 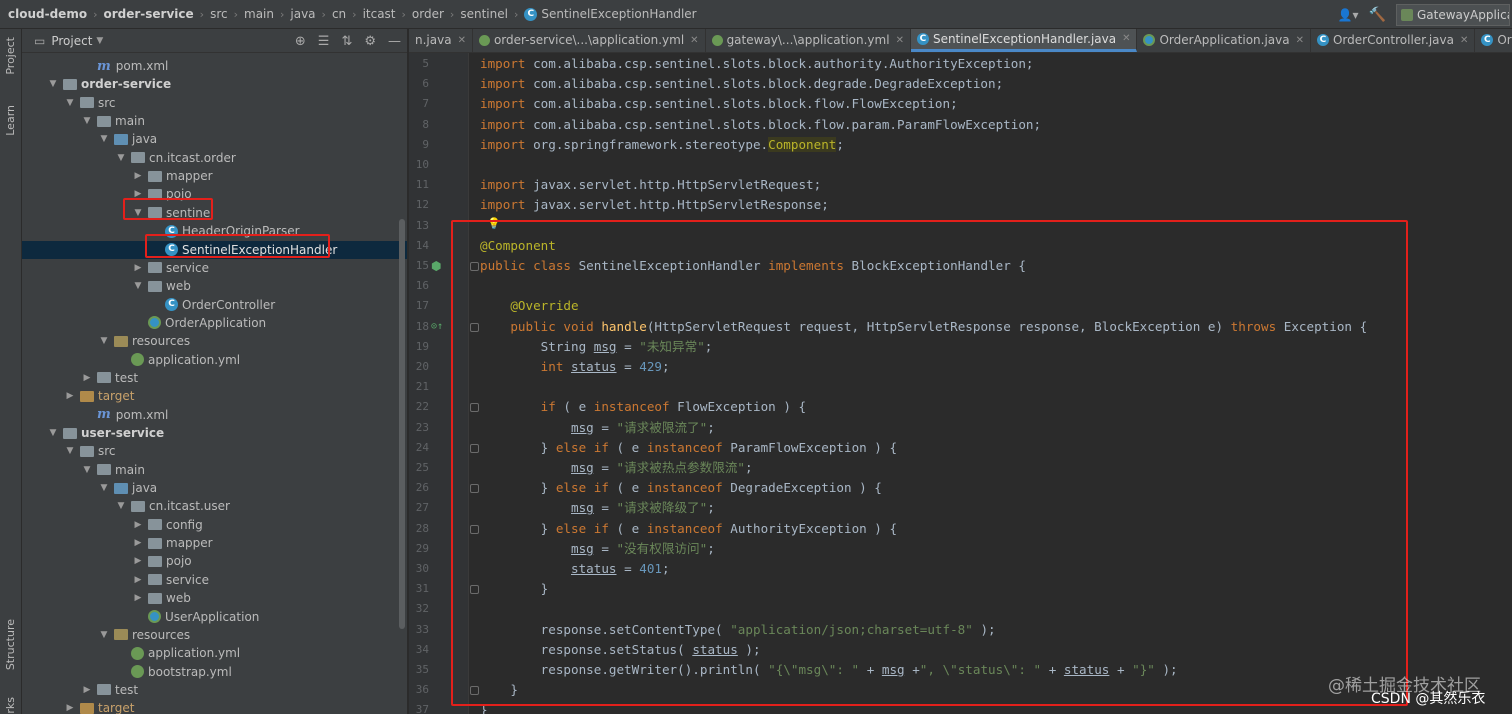 I want to click on tree-item: ▼ sentinel, so click(x=214, y=213).